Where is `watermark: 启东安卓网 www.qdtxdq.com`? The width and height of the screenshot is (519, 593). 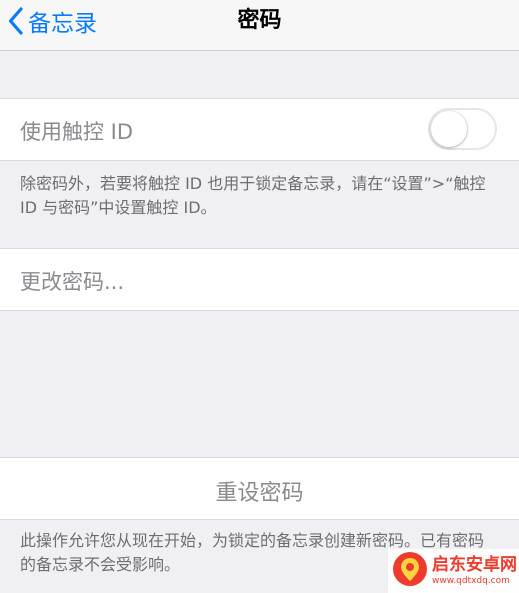 watermark: 启东安卓网 www.qdtxdq.com is located at coordinates (453, 571).